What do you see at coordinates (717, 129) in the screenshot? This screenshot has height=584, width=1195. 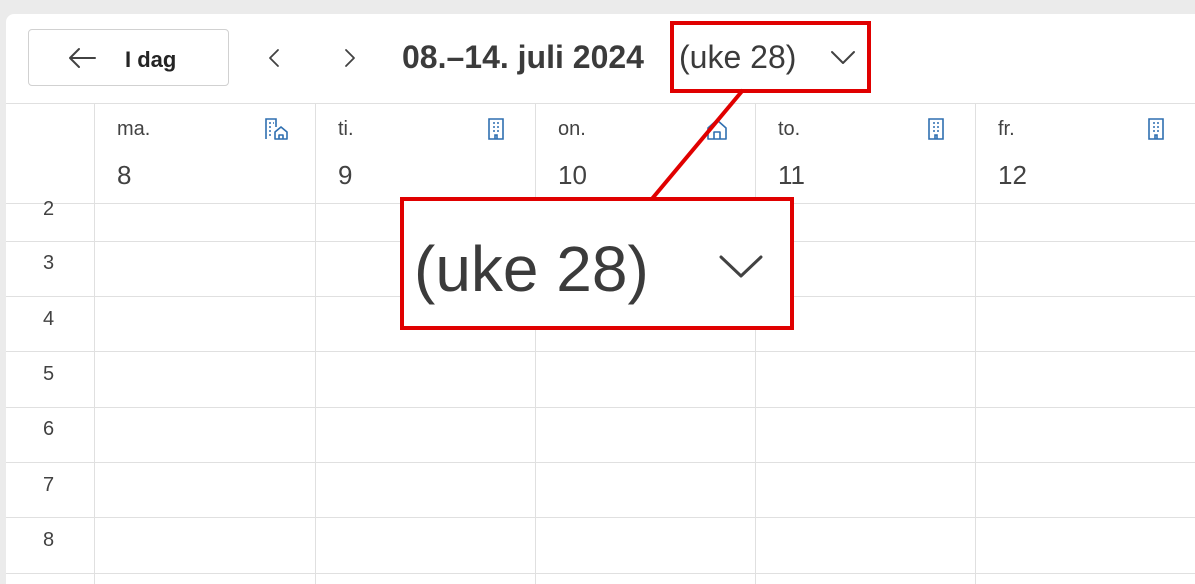 I see `home-icon` at bounding box center [717, 129].